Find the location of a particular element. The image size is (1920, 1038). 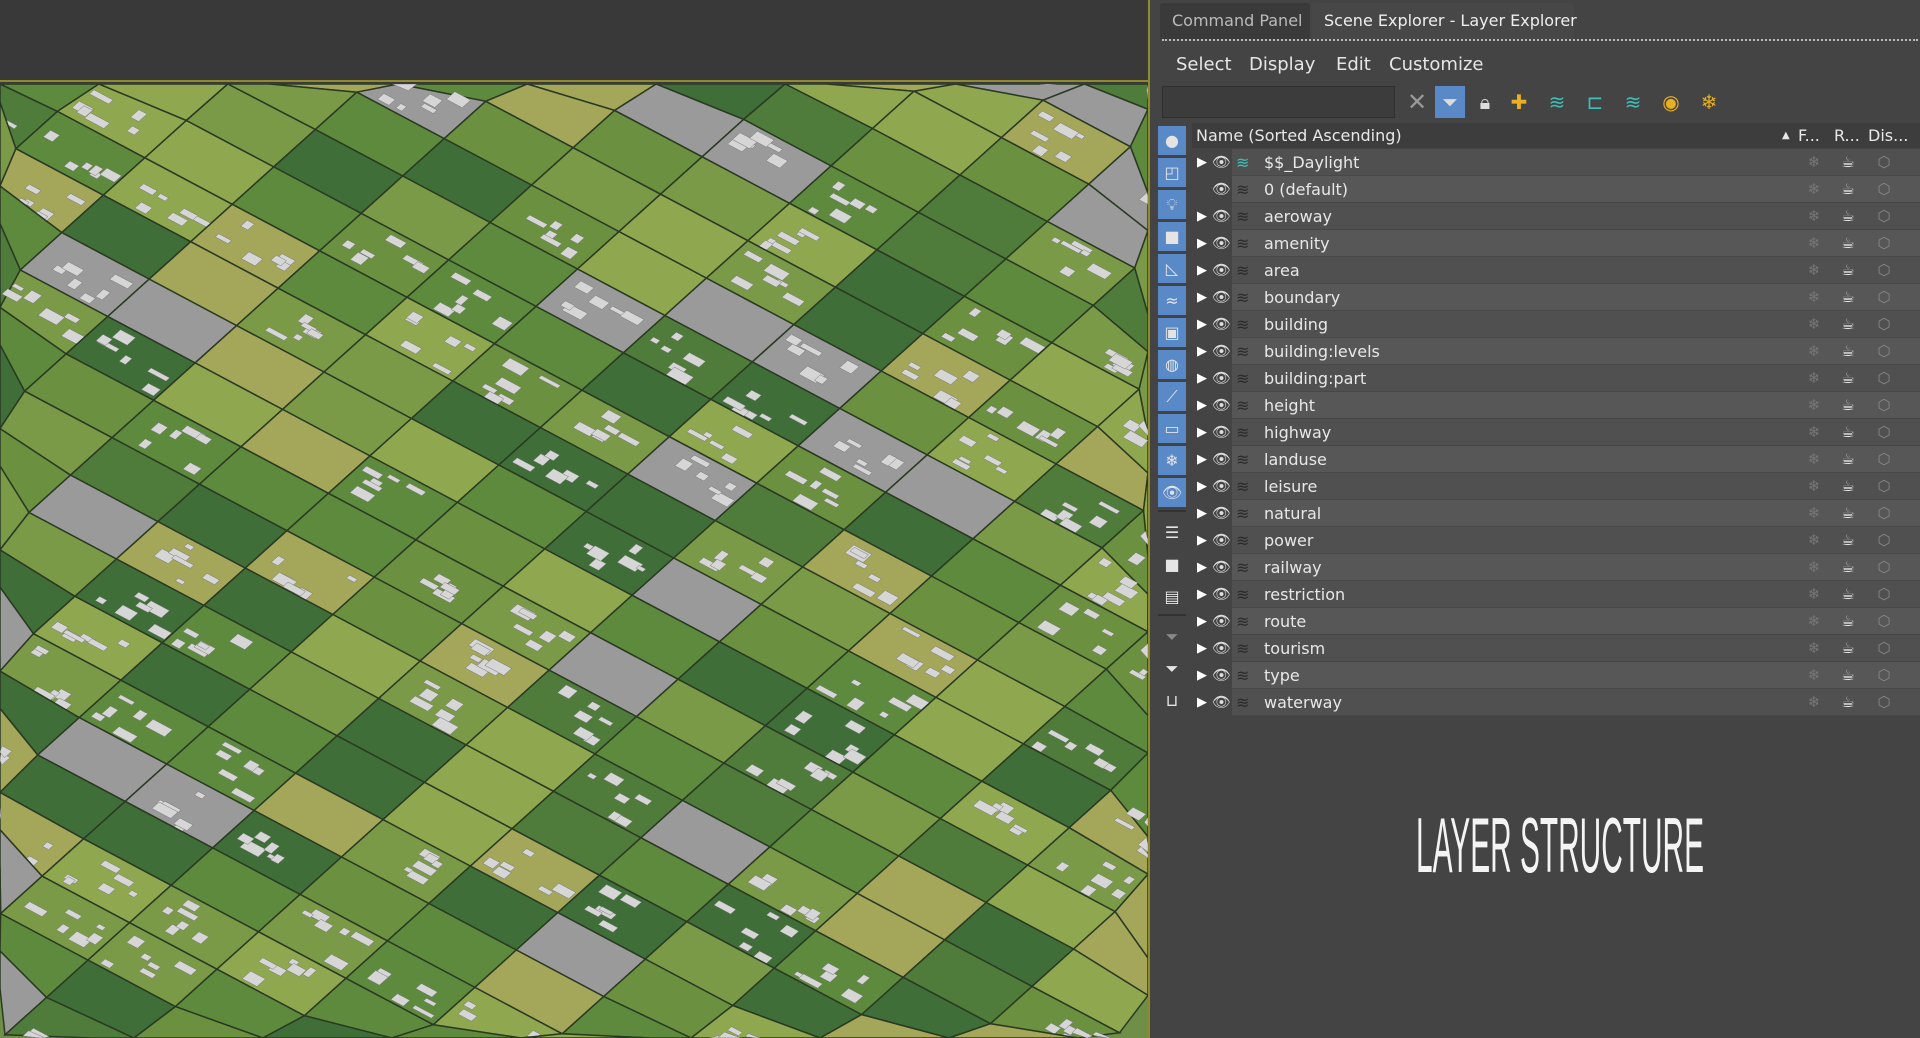

cameras-filter-icon: ■ is located at coordinates (1172, 236).